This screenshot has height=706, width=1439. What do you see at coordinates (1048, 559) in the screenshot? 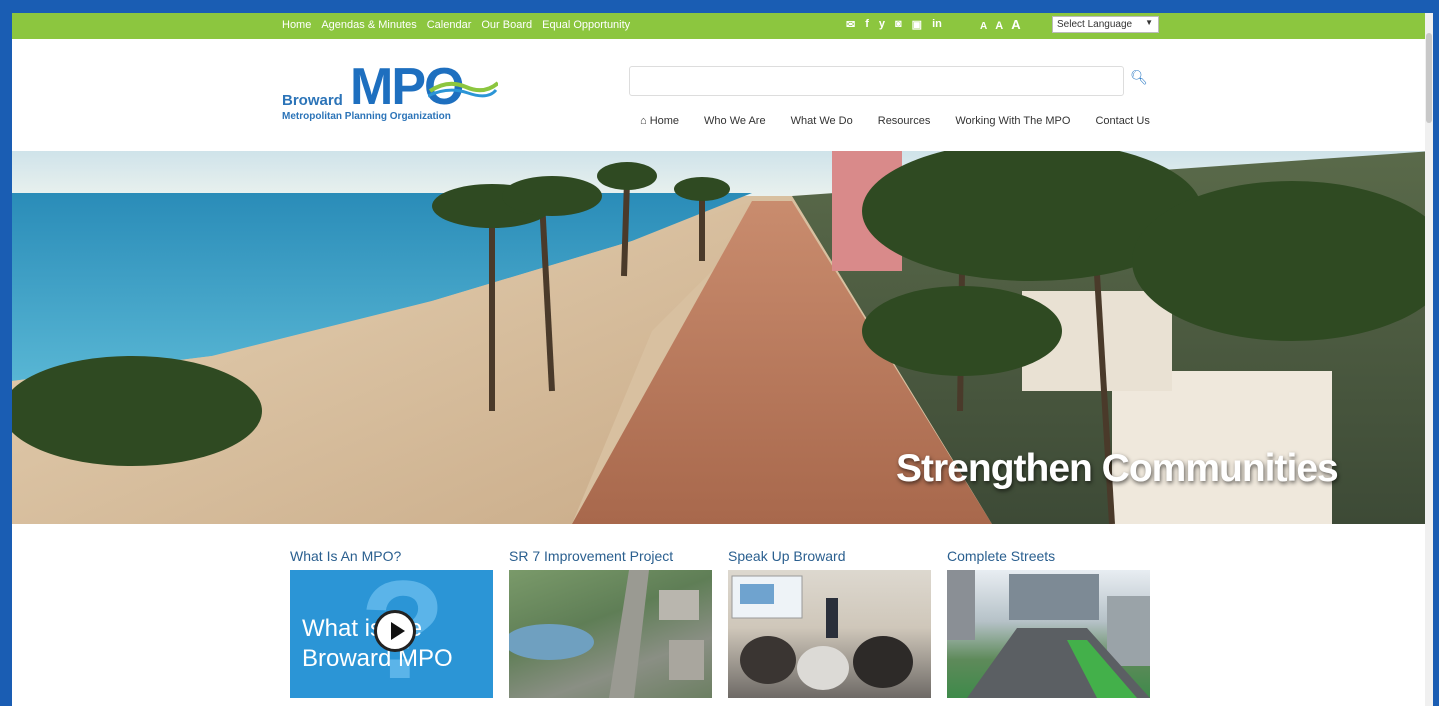
I see `card-title: Complete Streets` at bounding box center [1048, 559].